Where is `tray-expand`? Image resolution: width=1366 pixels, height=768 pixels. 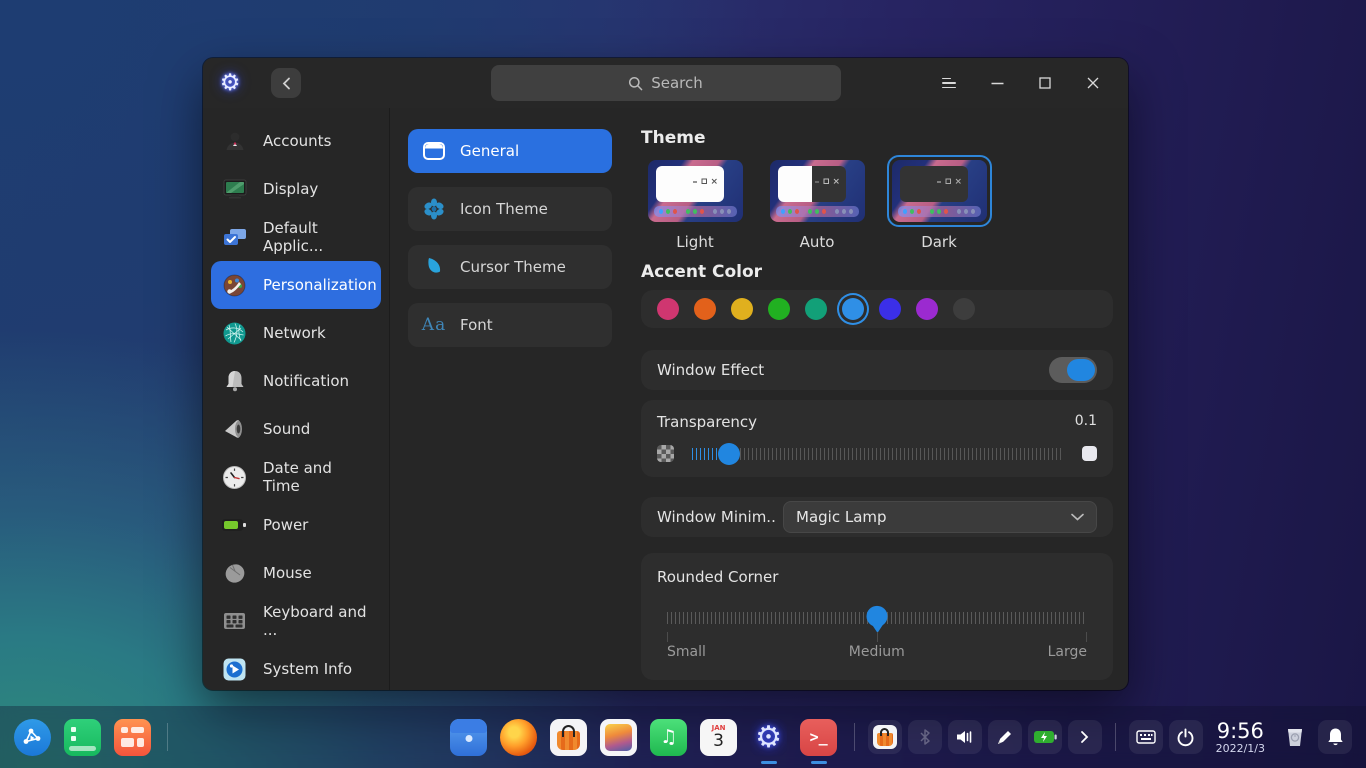 tray-expand is located at coordinates (1084, 737).